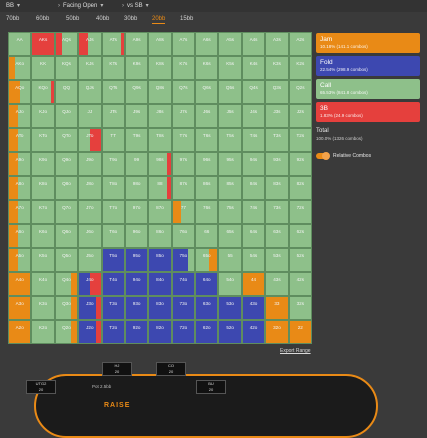 This screenshot has height=438, width=427. What do you see at coordinates (183, 212) in the screenshot?
I see `hand-cell-77: 77` at bounding box center [183, 212].